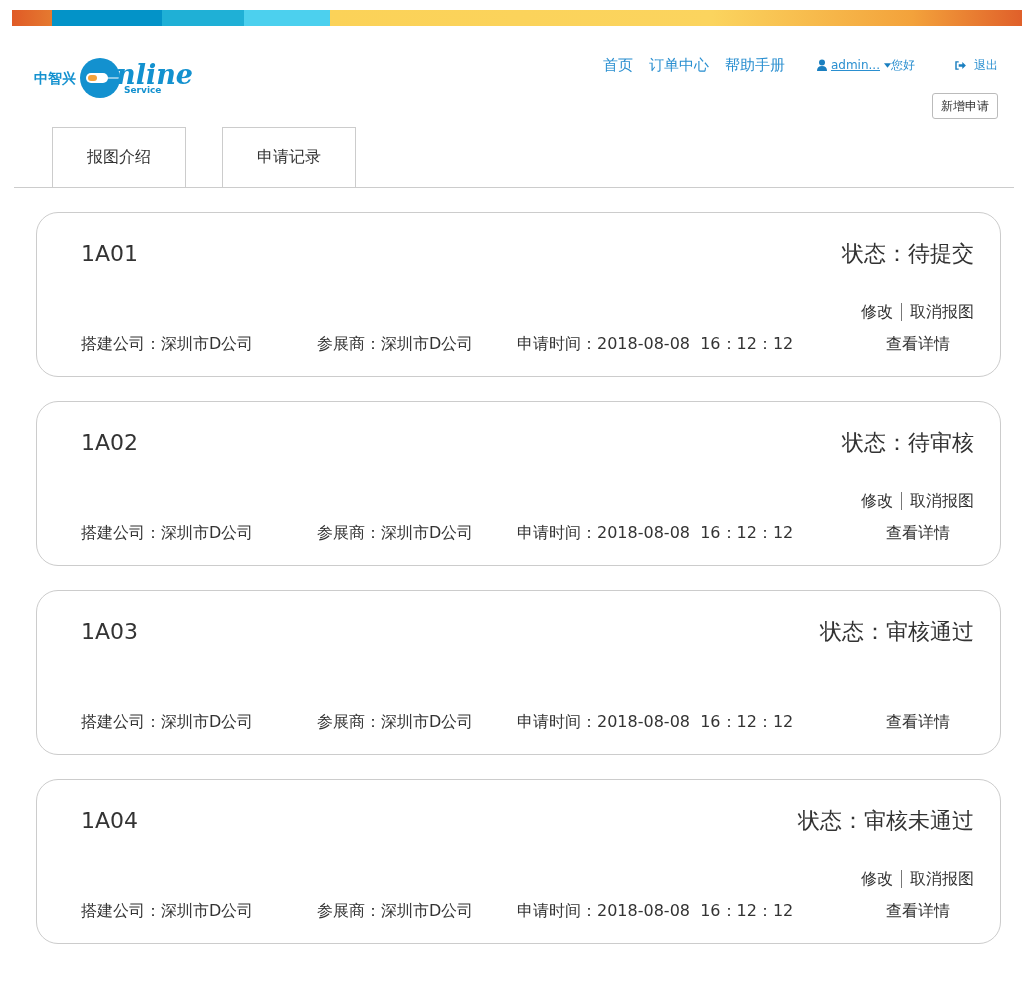 Image resolution: width=1024 pixels, height=986 pixels. Describe the element at coordinates (143, 91) in the screenshot. I see `logo-subtitle: Service` at that location.